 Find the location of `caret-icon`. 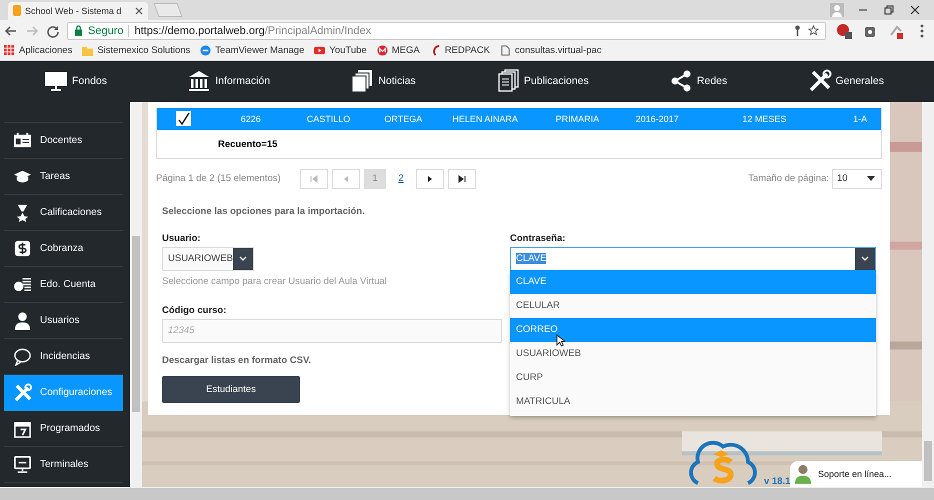

caret-icon is located at coordinates (871, 179).